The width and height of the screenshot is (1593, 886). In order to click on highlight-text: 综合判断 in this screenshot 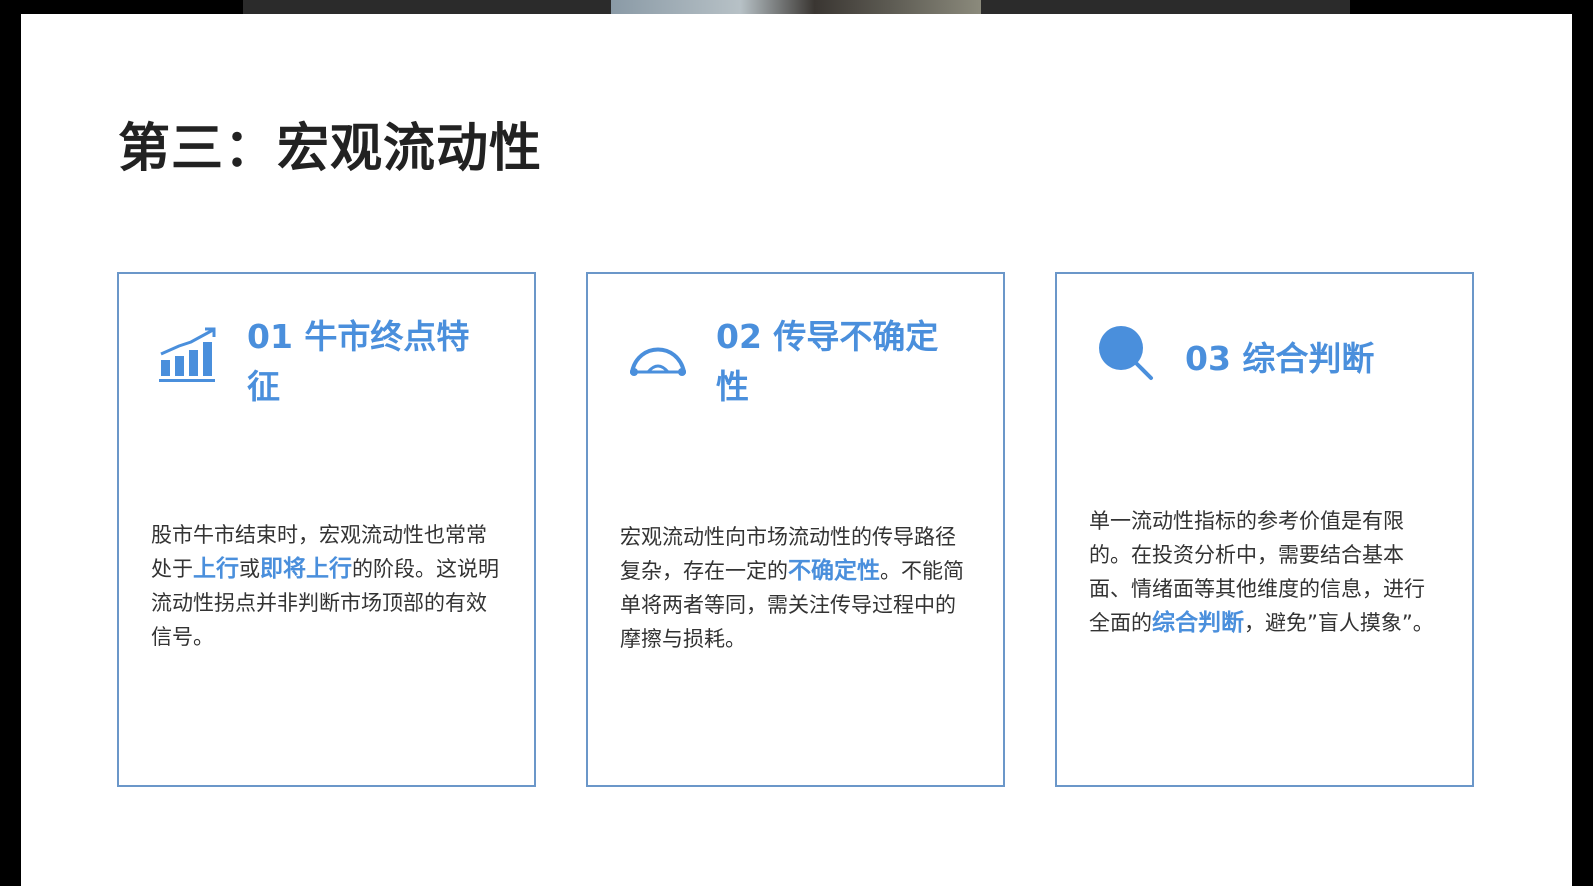, I will do `click(1198, 623)`.